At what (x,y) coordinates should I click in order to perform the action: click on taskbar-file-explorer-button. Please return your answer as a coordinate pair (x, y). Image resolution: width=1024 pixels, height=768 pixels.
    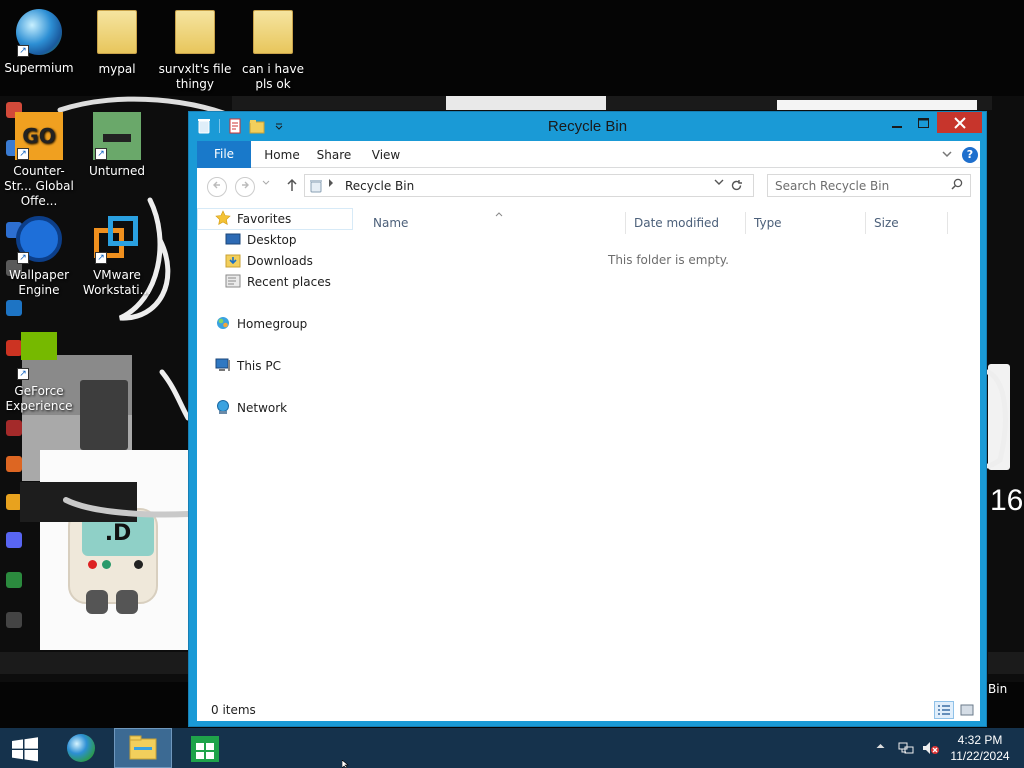
    Looking at the image, I should click on (143, 748).